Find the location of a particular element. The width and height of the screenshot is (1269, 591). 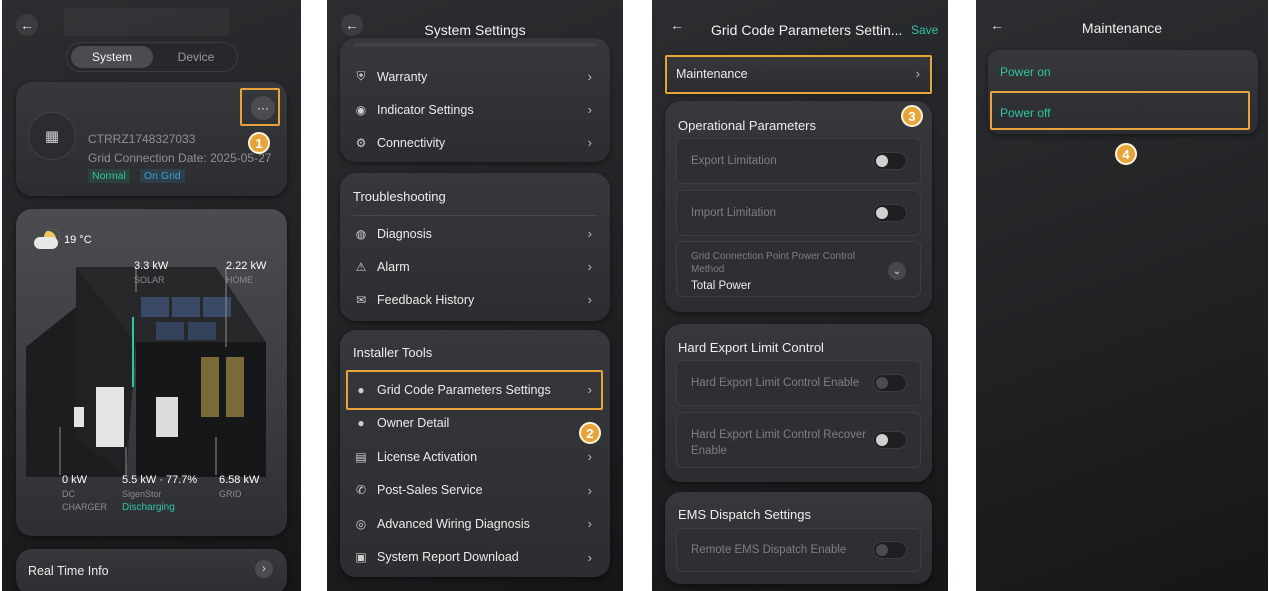

step-badge-2: 2 is located at coordinates (590, 433).